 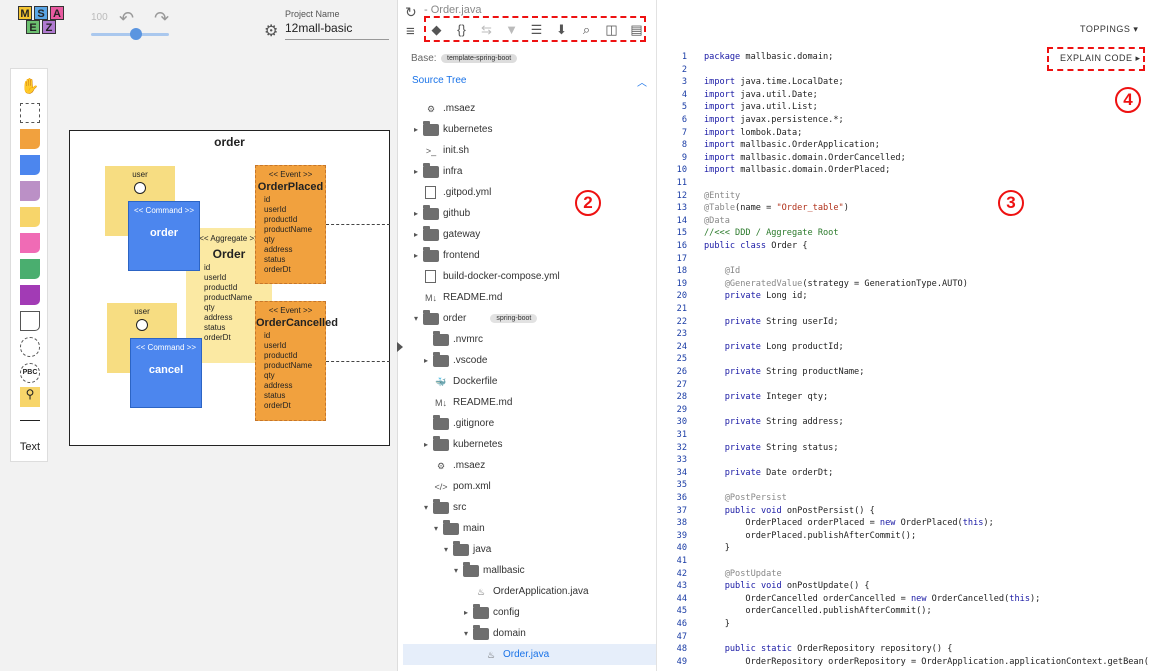 What do you see at coordinates (529, 549) in the screenshot?
I see `tree-item: ▾ java` at bounding box center [529, 549].